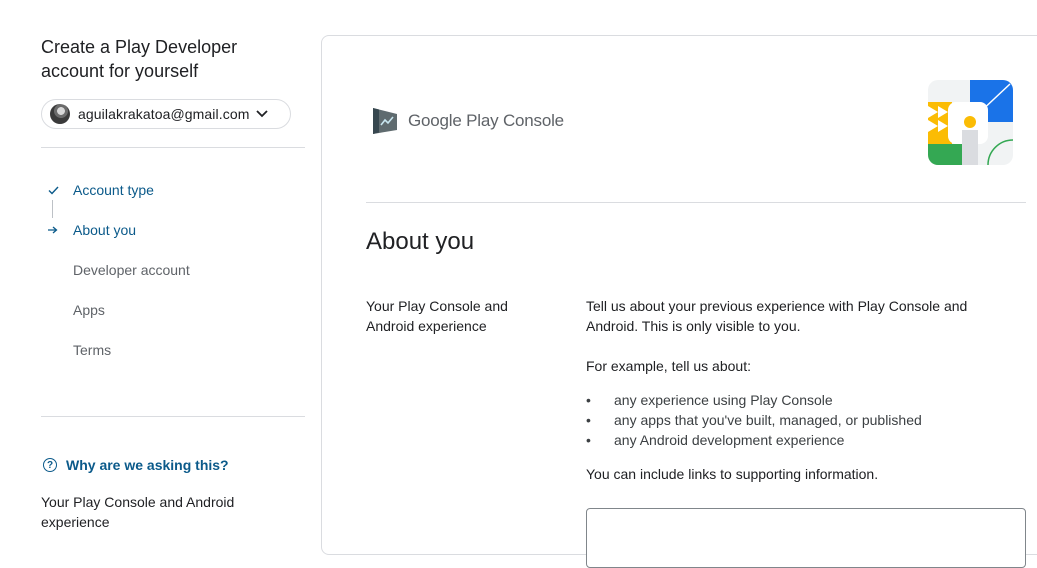 This screenshot has width=1037, height=568. Describe the element at coordinates (173, 230) in the screenshot. I see `step-about-you: About you` at that location.